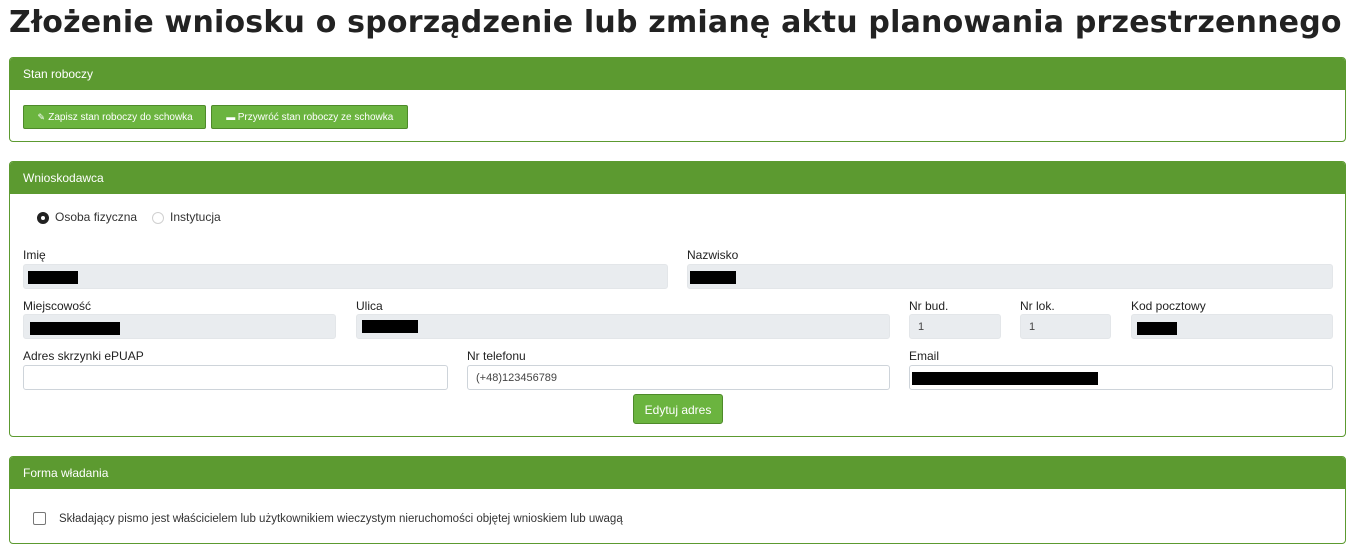 This screenshot has height=551, width=1351. Describe the element at coordinates (1037, 306) in the screenshot. I see `apartment-number-label: Nr lok.` at that location.